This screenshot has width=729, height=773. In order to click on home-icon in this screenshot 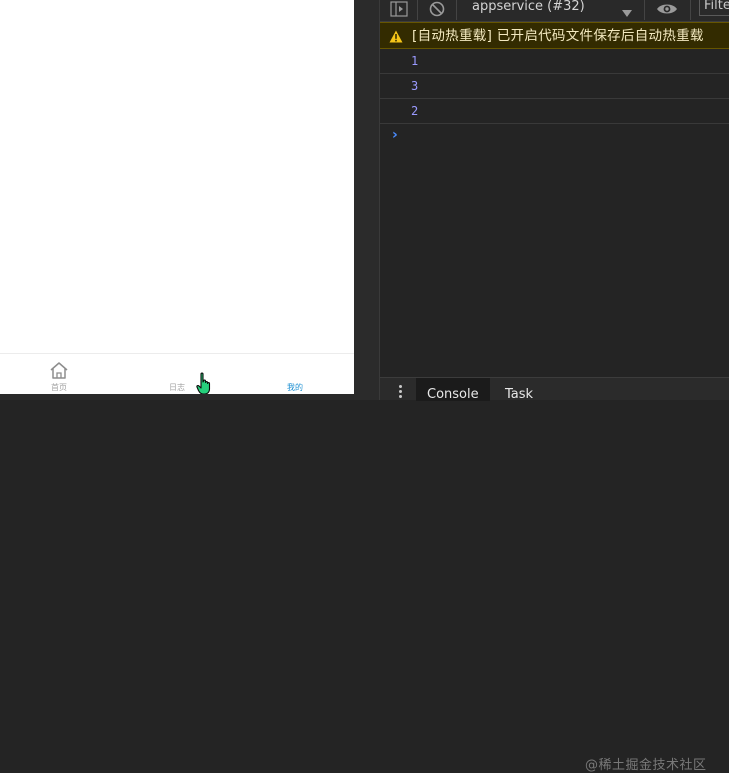, I will do `click(59, 370)`.